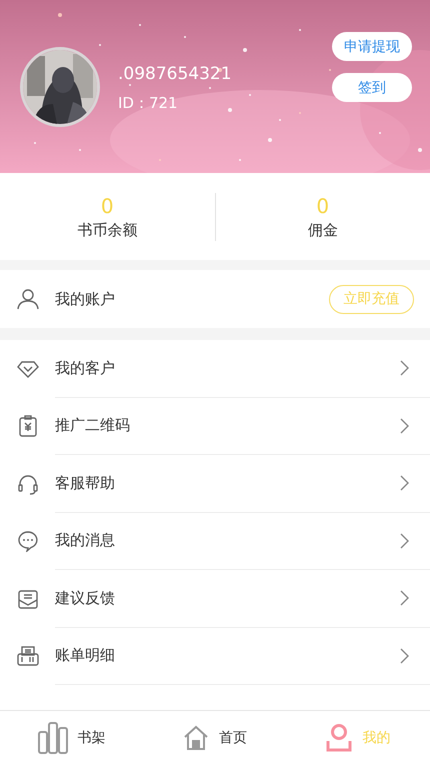 The image size is (430, 765). Describe the element at coordinates (85, 299) in the screenshot. I see `account-label: 我的账户` at that location.